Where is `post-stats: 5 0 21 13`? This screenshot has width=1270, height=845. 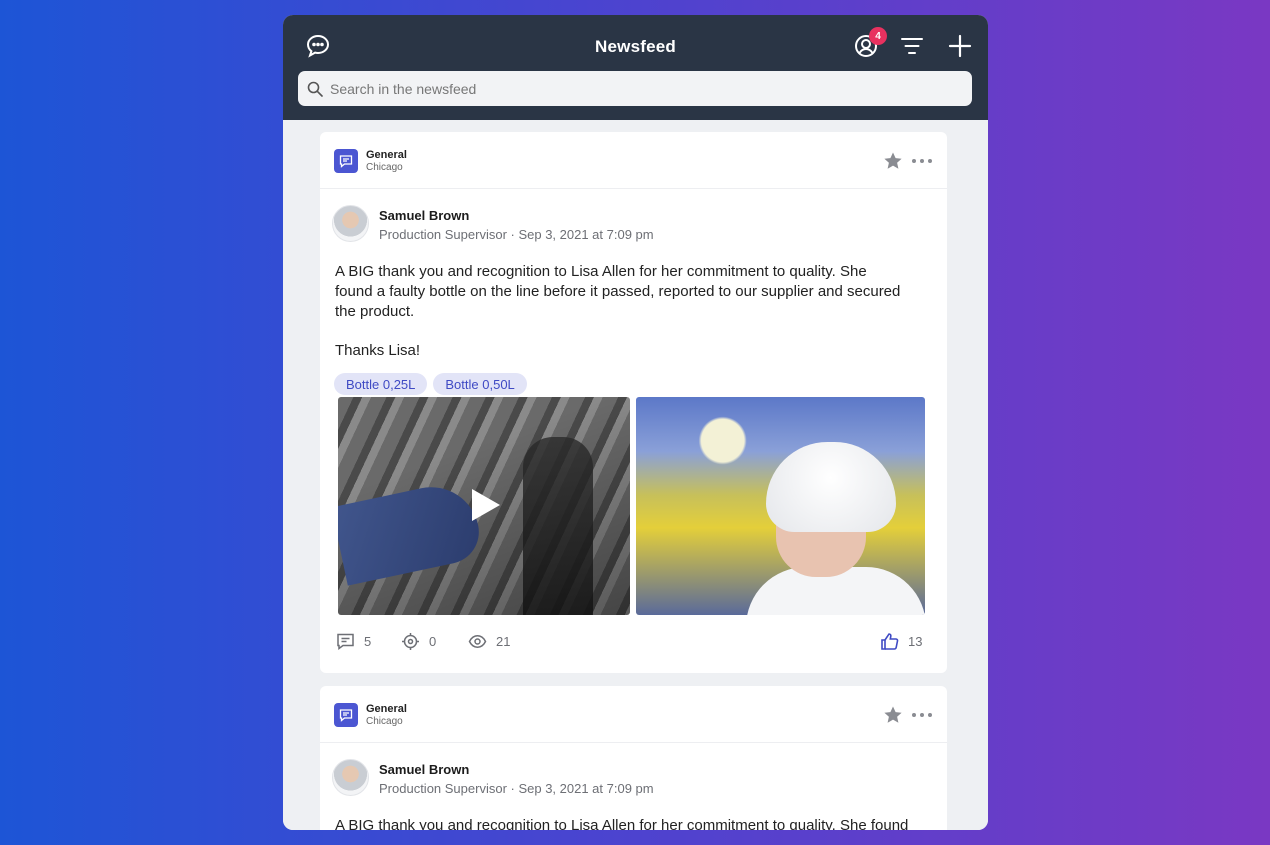 post-stats: 5 0 21 13 is located at coordinates (633, 641).